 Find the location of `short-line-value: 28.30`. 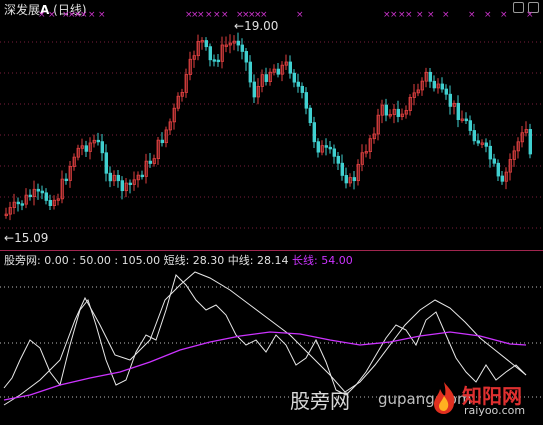

short-line-value: 28.30 is located at coordinates (208, 260).